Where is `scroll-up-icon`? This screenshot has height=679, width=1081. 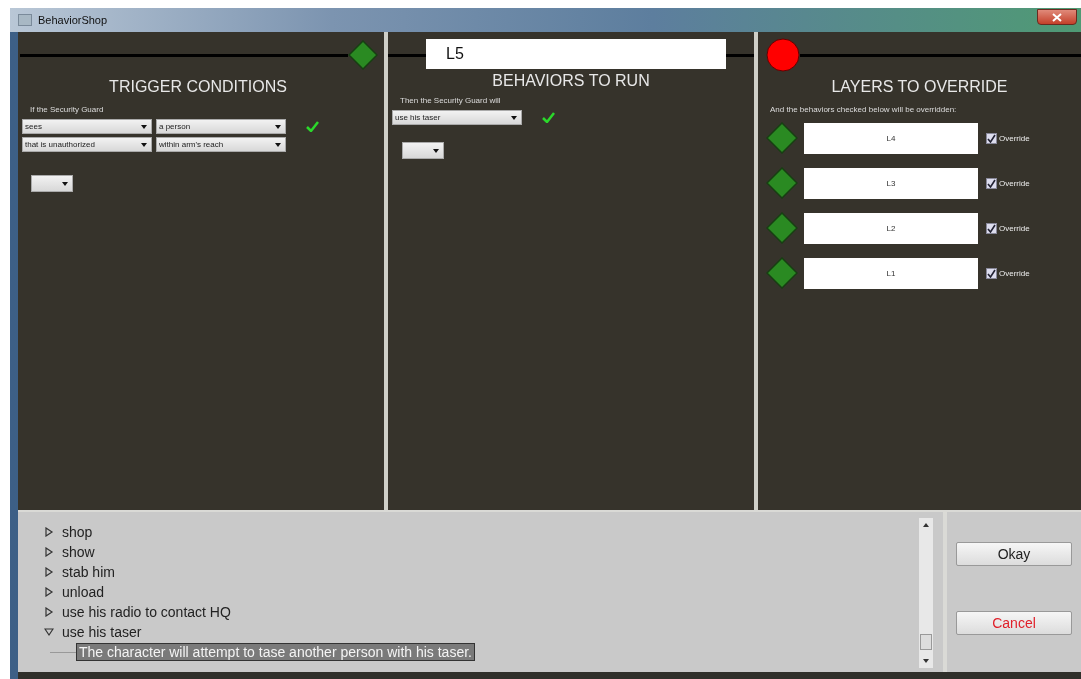 scroll-up-icon is located at coordinates (926, 525).